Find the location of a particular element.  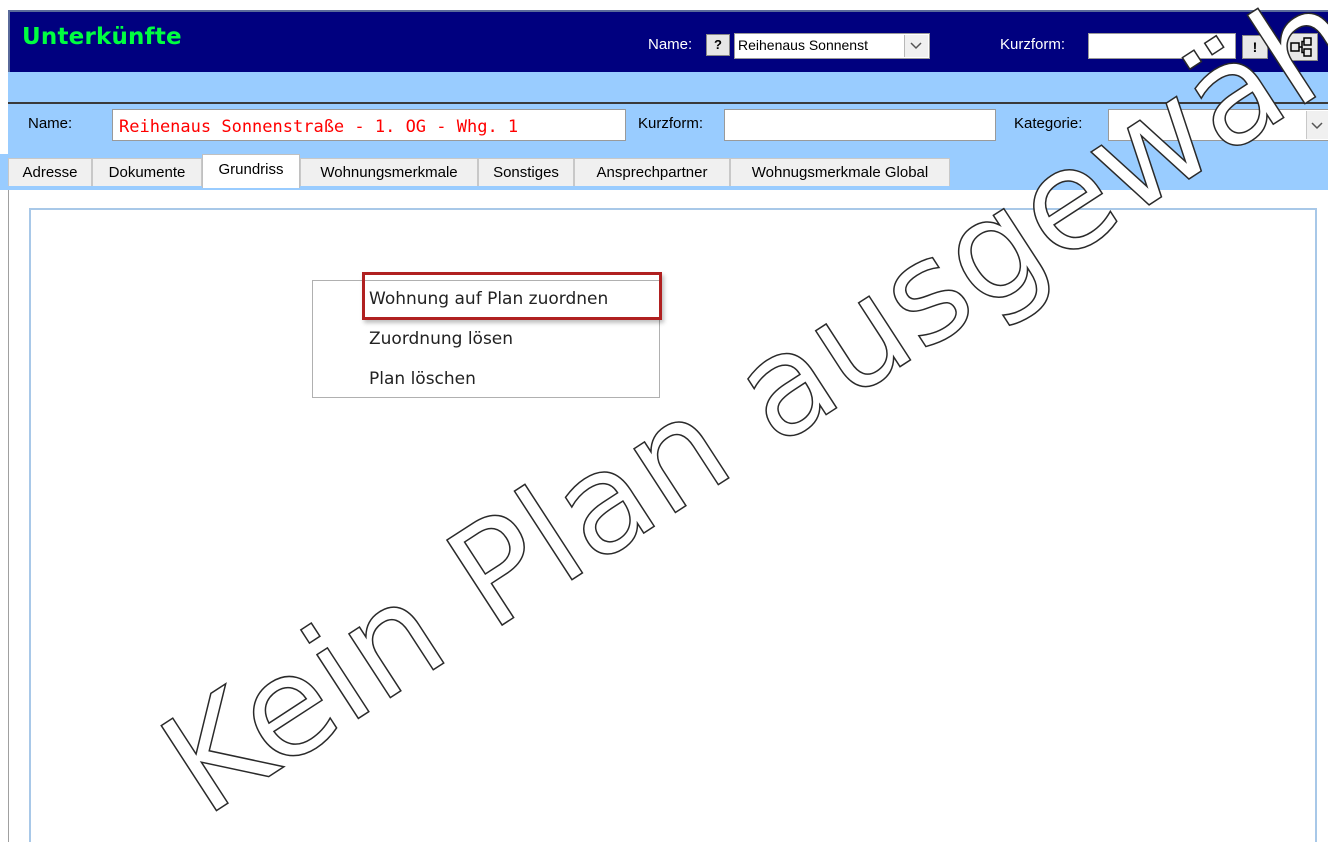

header-band is located at coordinates (668, 87).